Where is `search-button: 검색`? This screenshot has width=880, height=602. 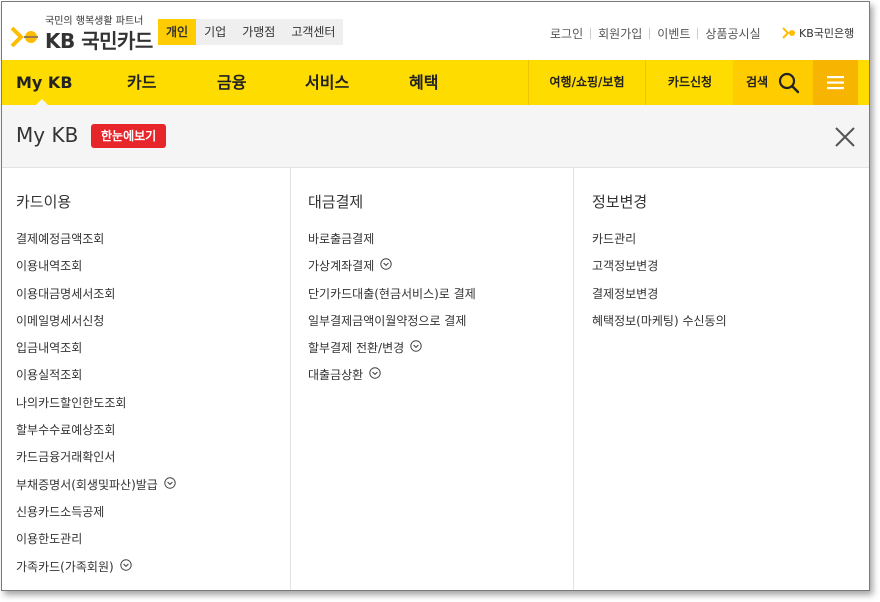 search-button: 검색 is located at coordinates (773, 82).